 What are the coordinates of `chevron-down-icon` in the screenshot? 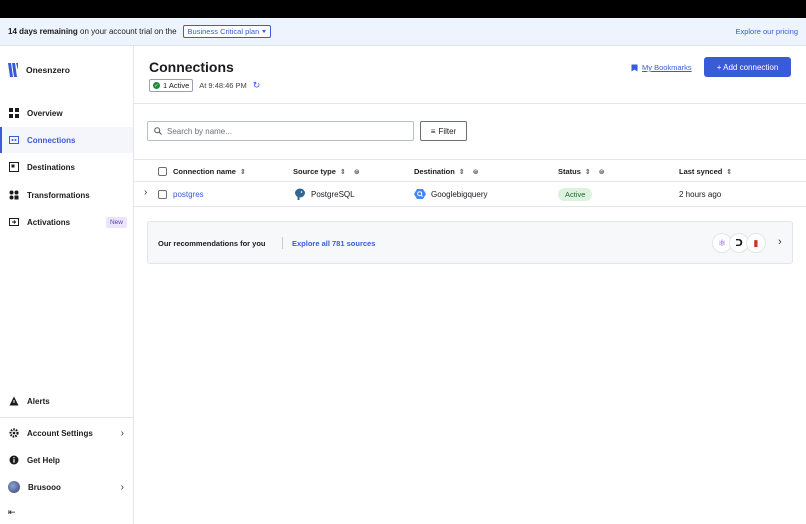 It's located at (264, 31).